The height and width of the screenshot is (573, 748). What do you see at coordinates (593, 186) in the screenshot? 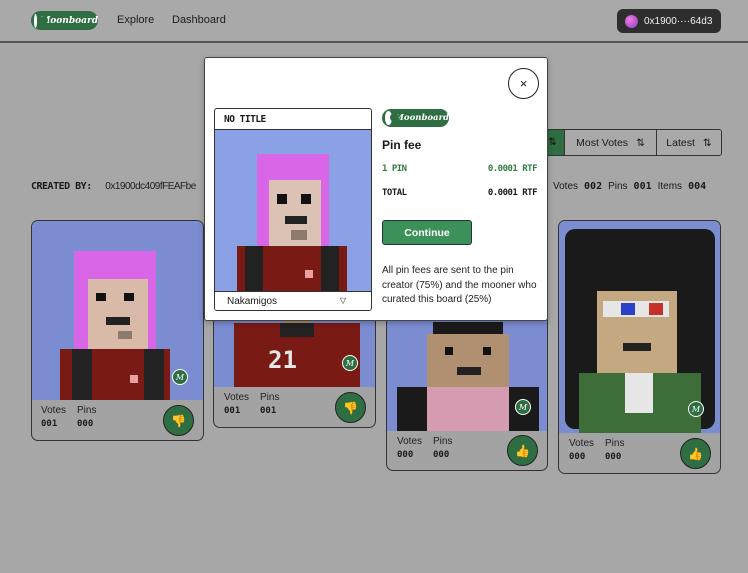
I see `votes-value: 002` at bounding box center [593, 186].